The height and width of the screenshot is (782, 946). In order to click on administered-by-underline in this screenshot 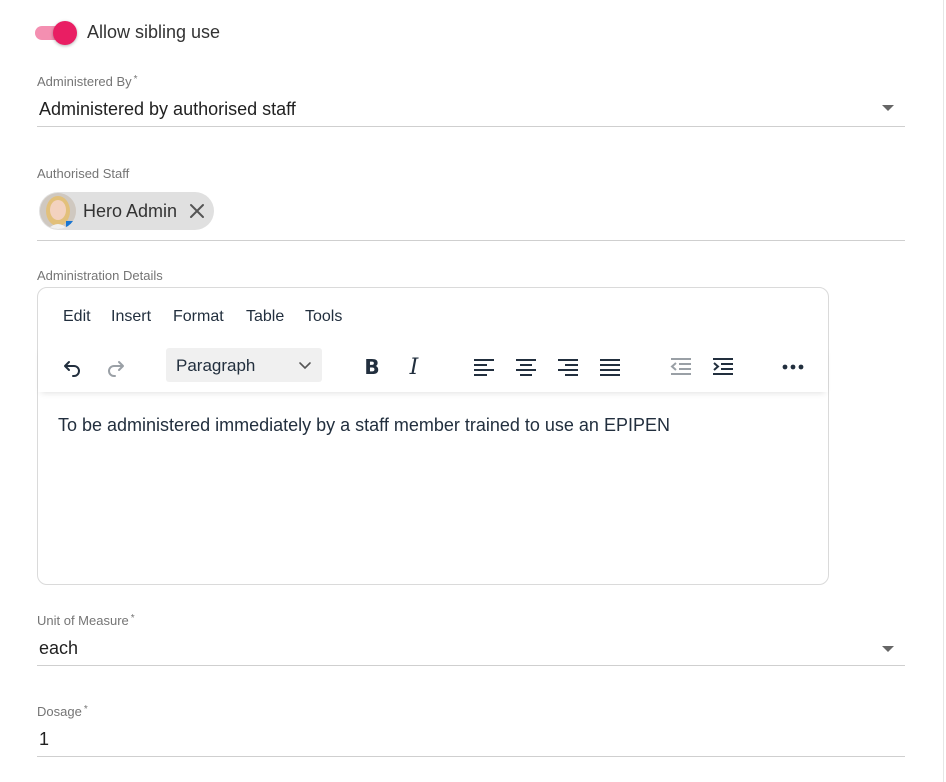, I will do `click(471, 126)`.